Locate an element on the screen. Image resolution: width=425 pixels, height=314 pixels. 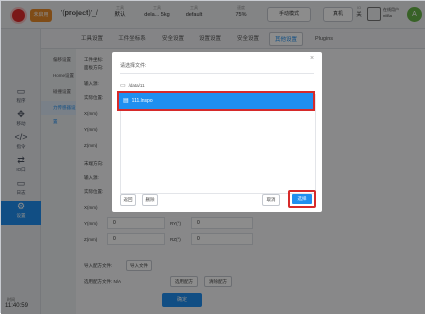
directory-row: ▭/data/11 is located at coordinates (132, 85).